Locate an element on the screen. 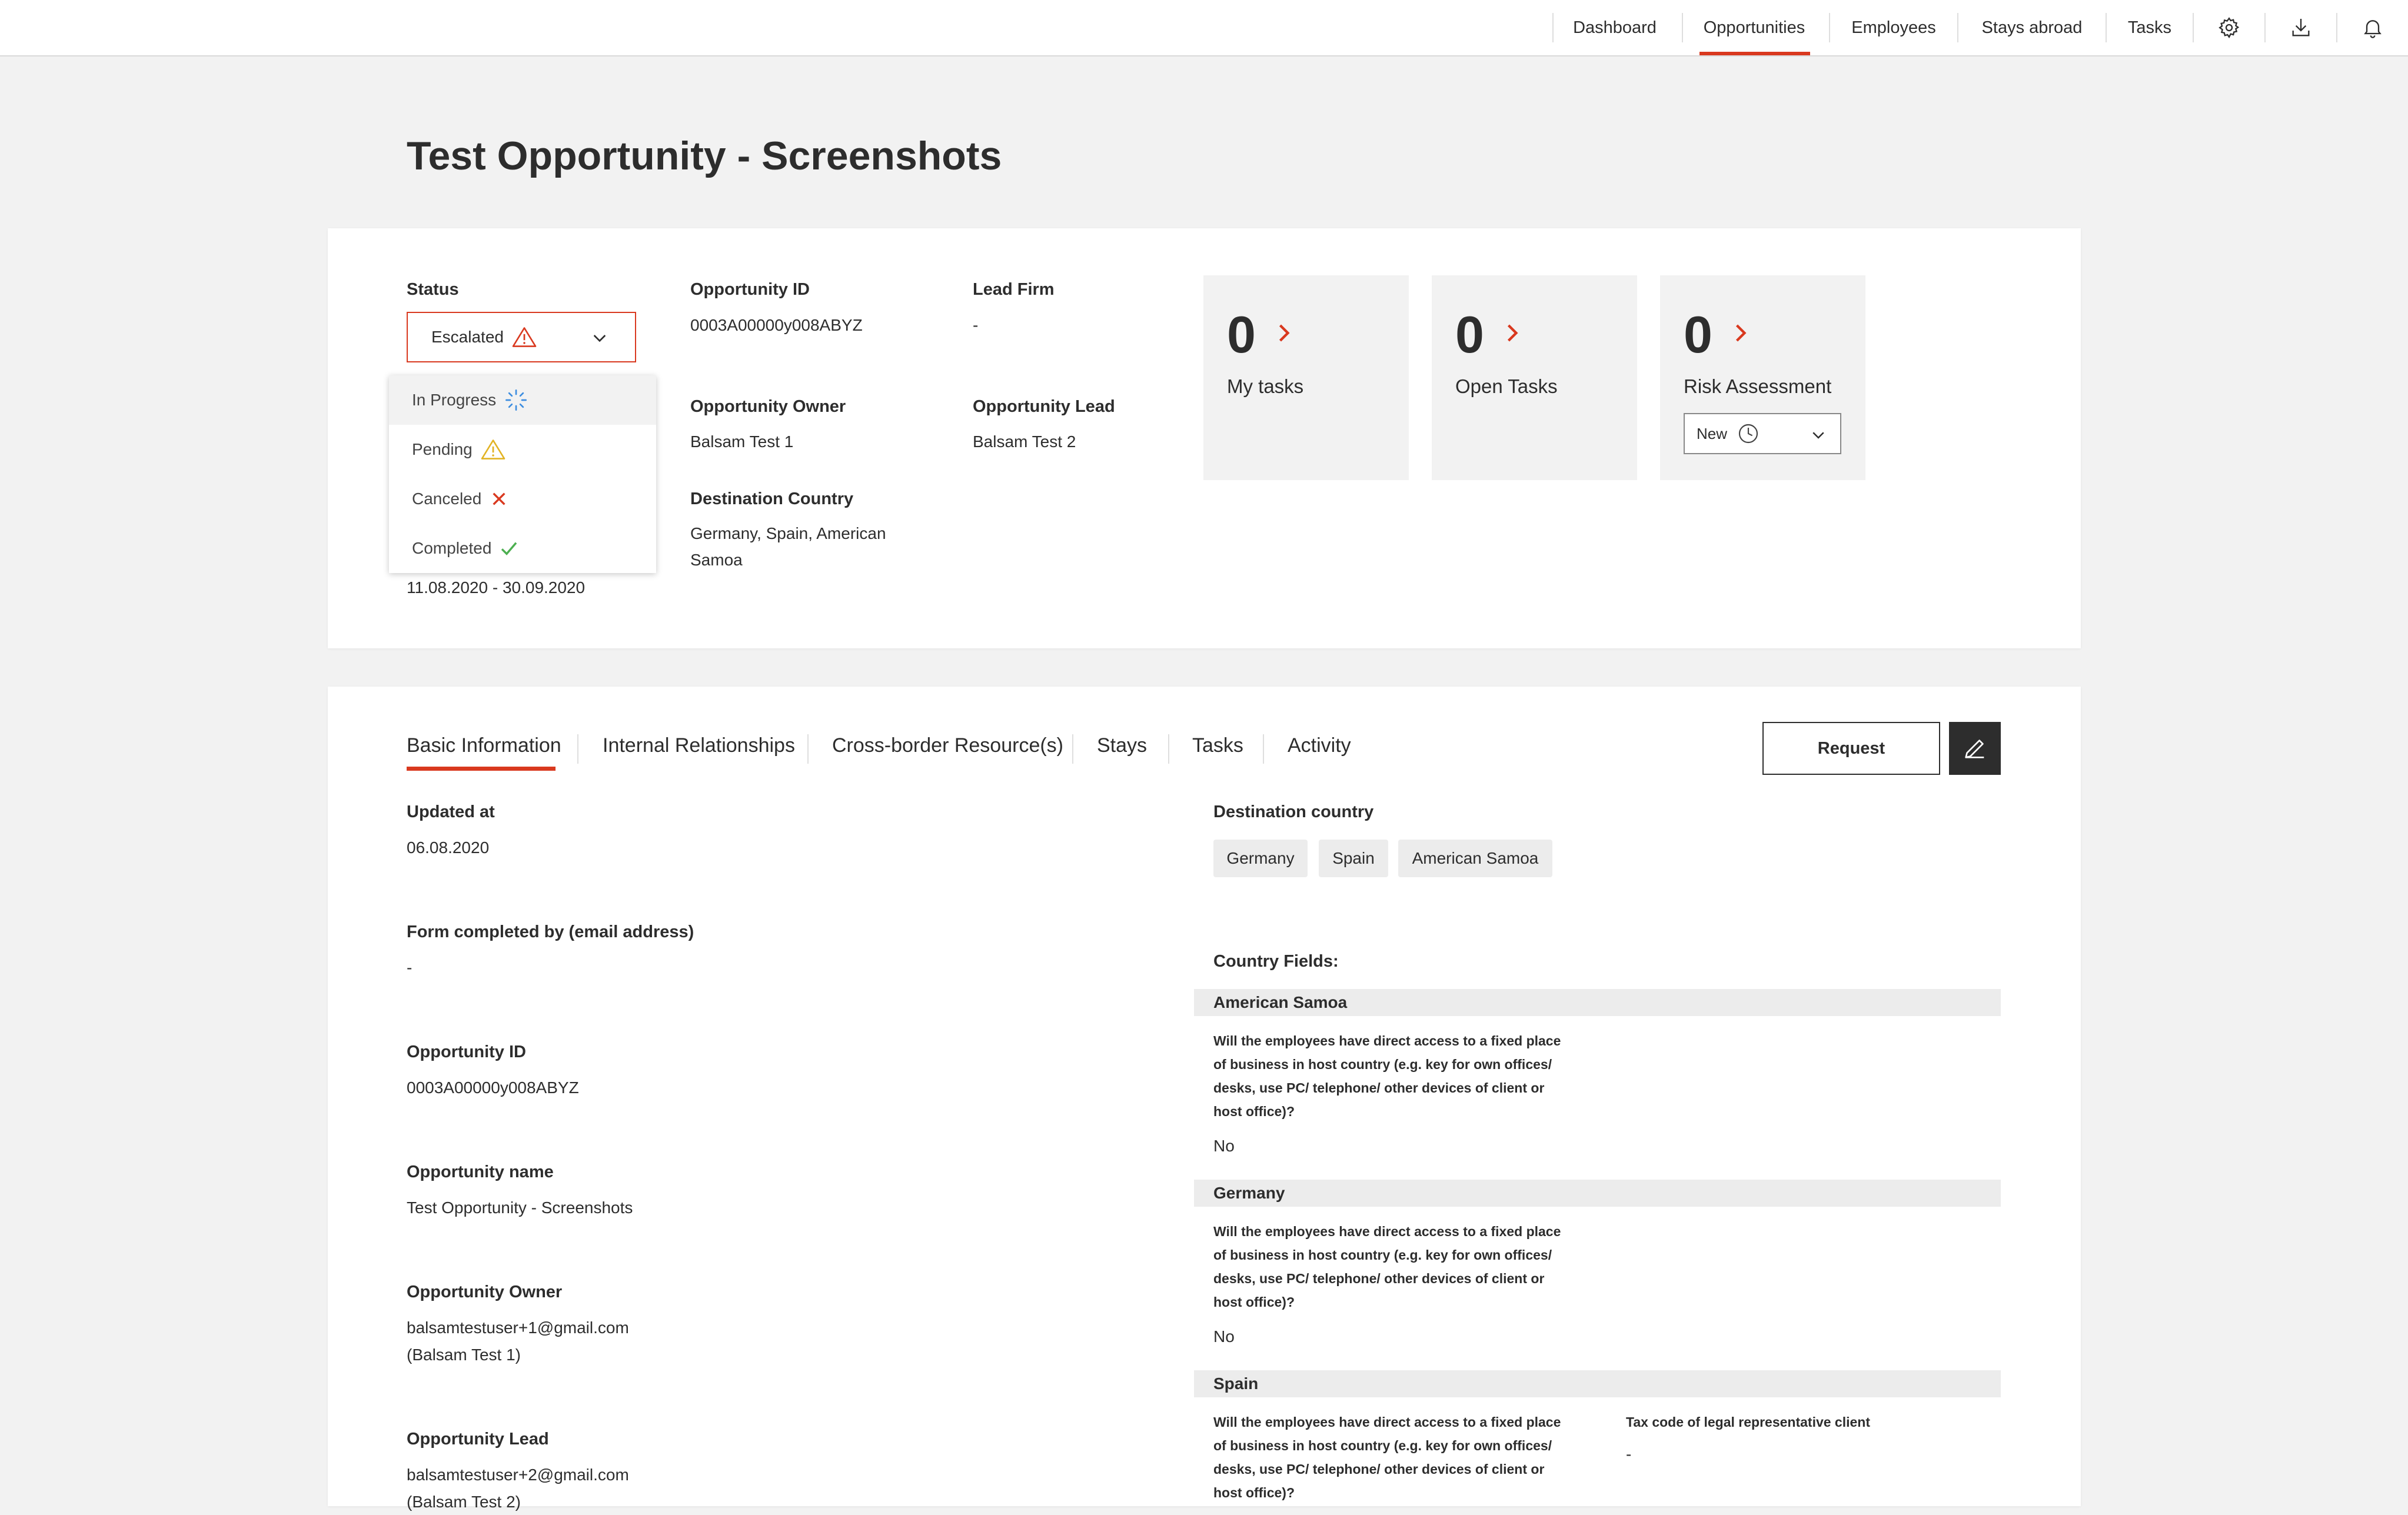 The height and width of the screenshot is (1515, 2408). nav-active-indicator is located at coordinates (1755, 54).